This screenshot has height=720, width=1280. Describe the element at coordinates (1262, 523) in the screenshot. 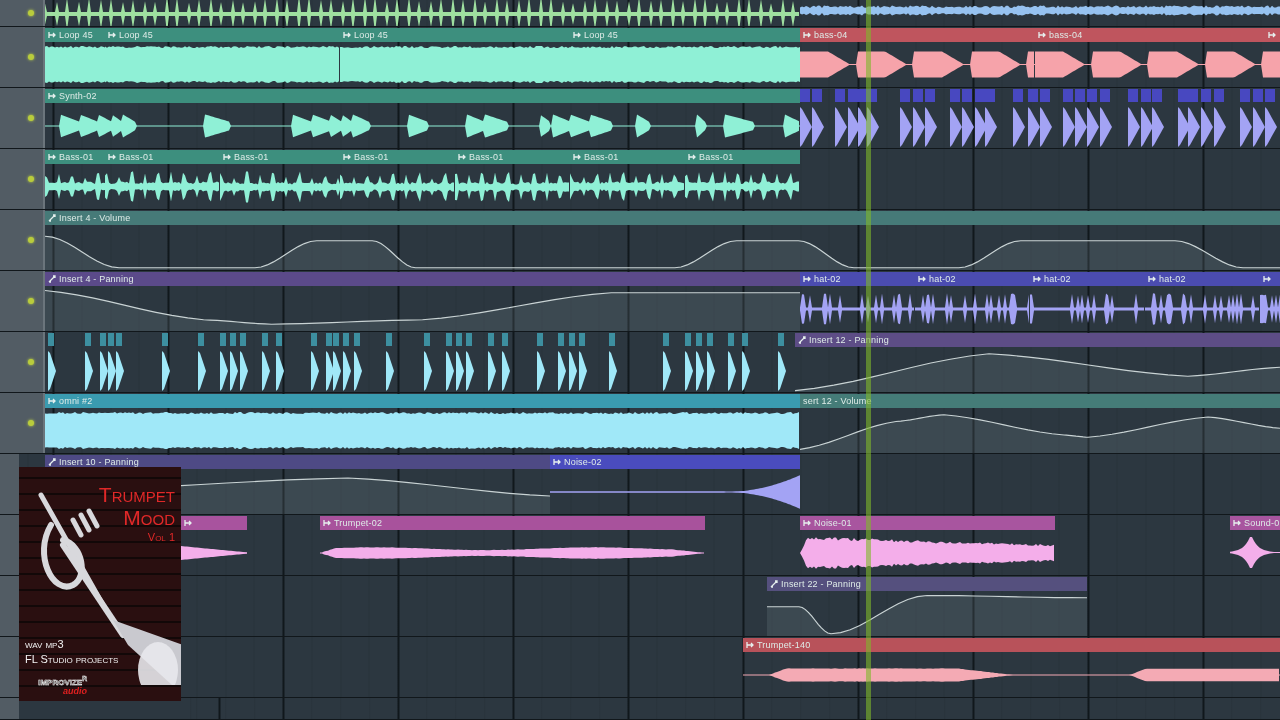

I see `clip-label: Sound-0` at that location.